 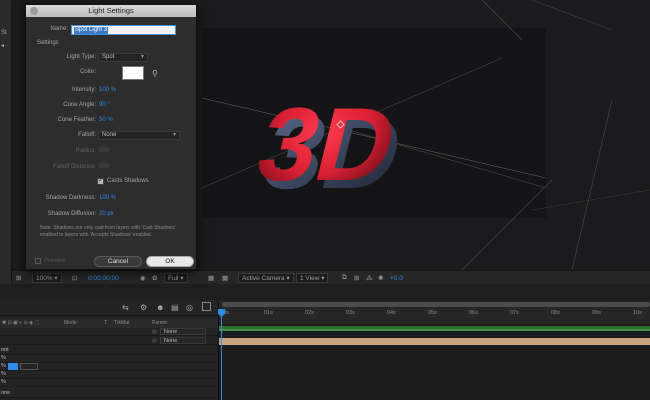 I want to click on dialog-titlebar: Light Settings, so click(x=111, y=11).